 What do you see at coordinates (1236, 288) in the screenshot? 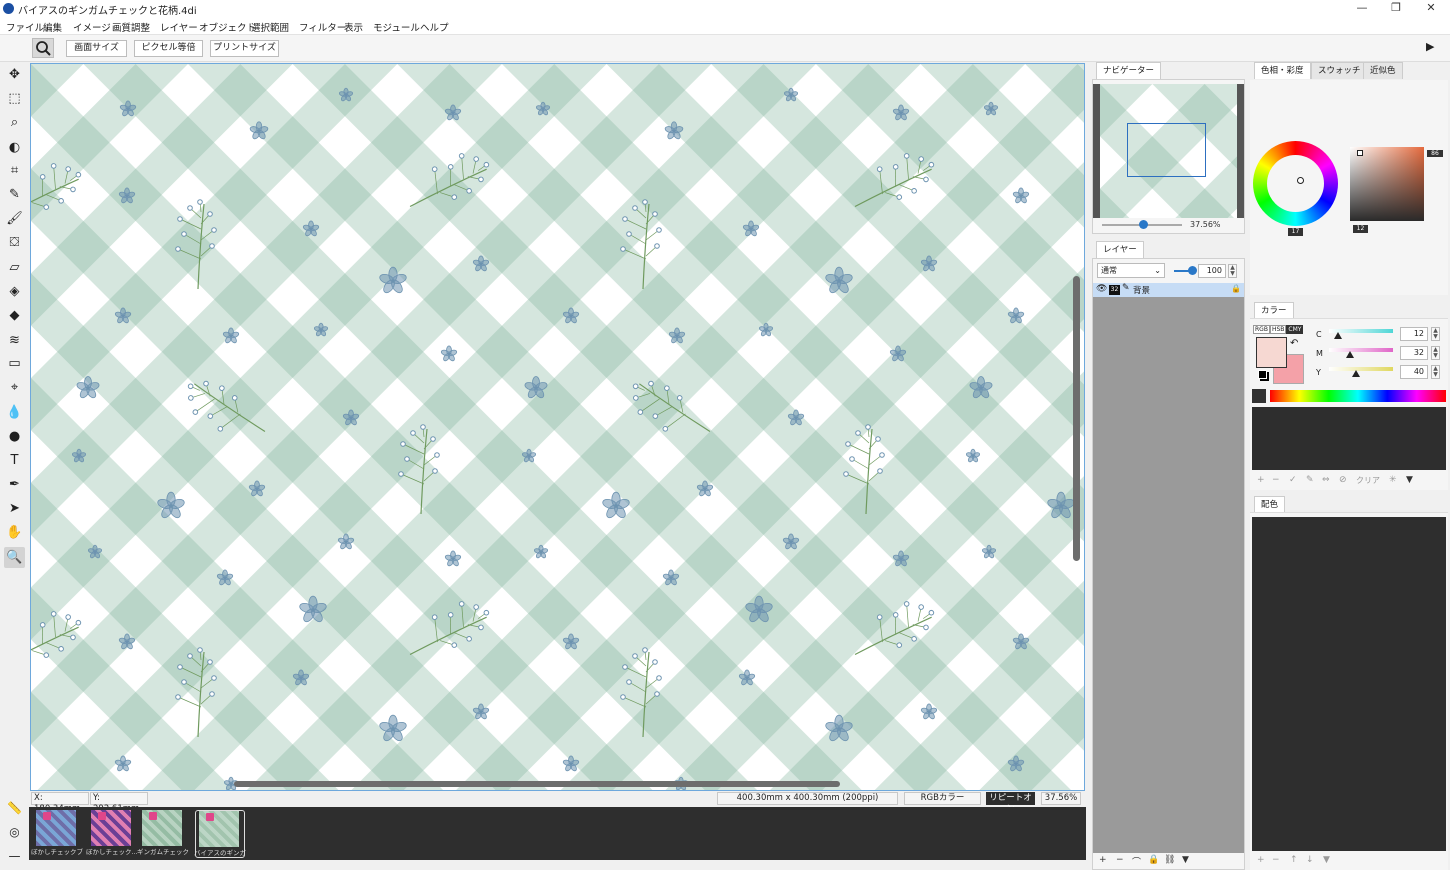
I see `lock-icon: 🔒` at bounding box center [1236, 288].